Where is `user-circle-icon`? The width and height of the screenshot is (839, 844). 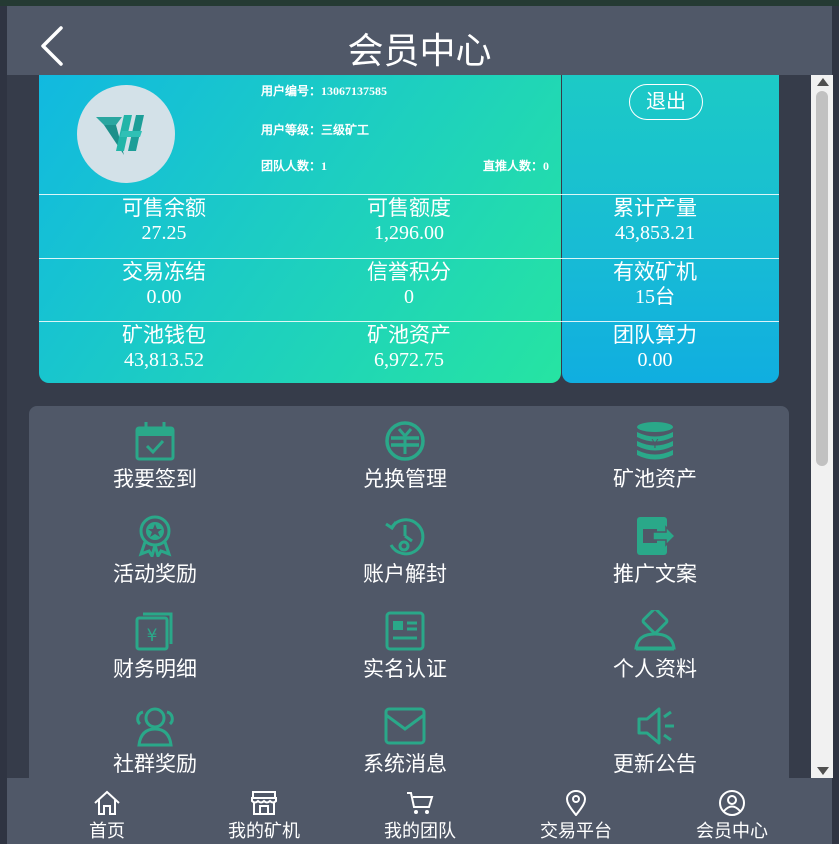 user-circle-icon is located at coordinates (732, 803).